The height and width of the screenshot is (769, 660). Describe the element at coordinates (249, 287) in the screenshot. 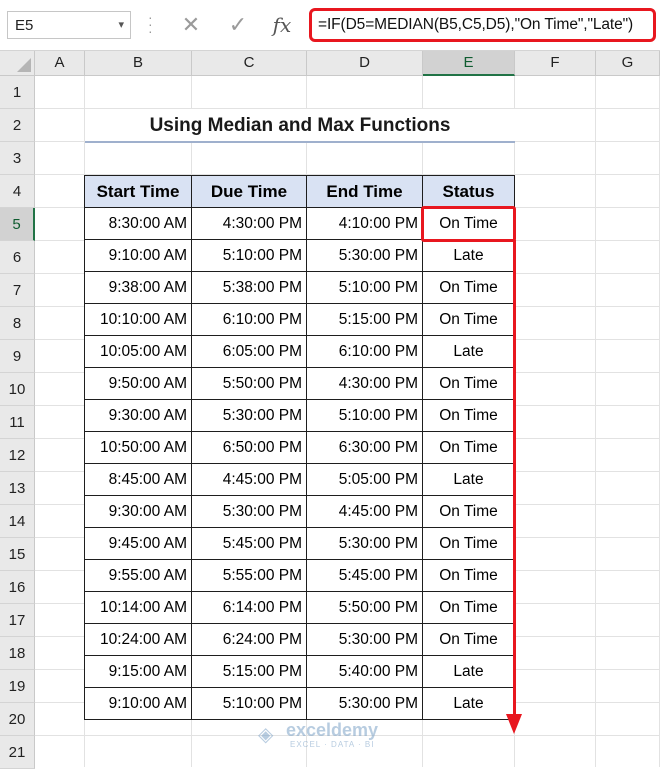

I see `cell-due-time: 5:38:00 PM` at that location.